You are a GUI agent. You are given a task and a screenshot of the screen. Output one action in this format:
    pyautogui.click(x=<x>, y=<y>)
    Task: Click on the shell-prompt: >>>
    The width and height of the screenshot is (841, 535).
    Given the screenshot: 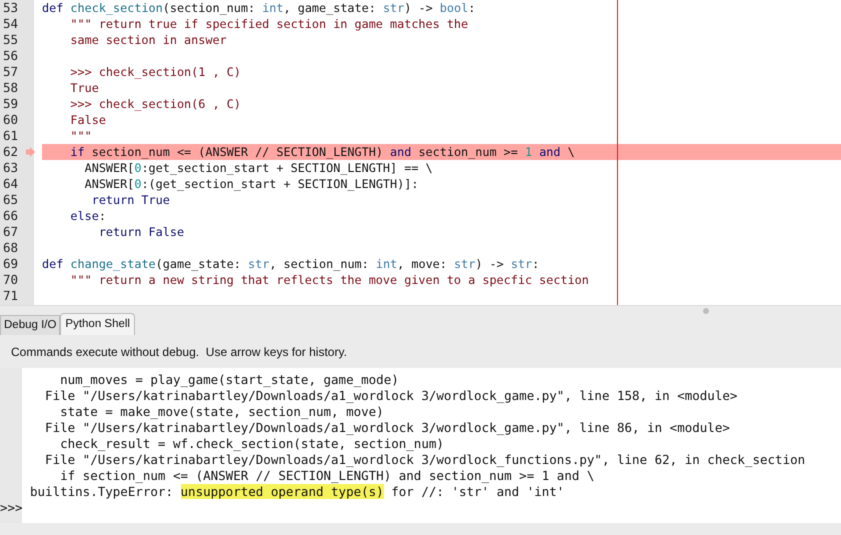 What is the action you would take?
    pyautogui.click(x=11, y=508)
    